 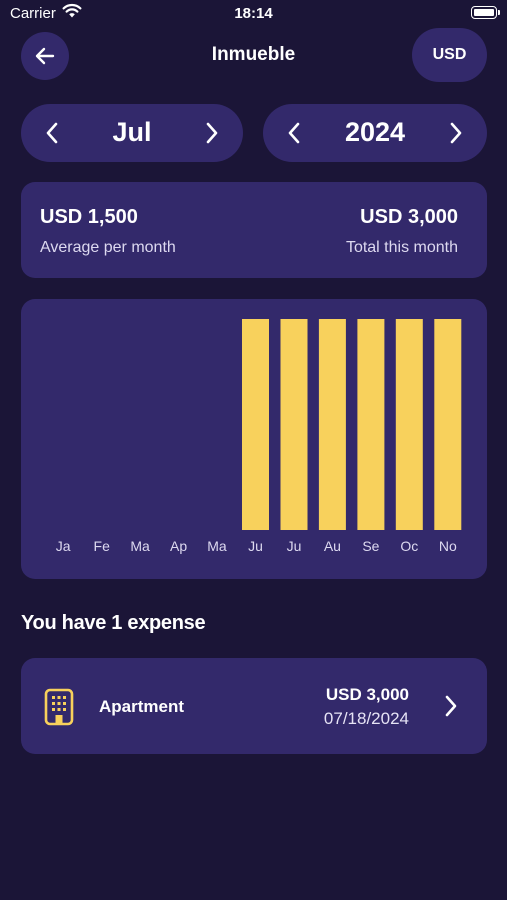 What do you see at coordinates (485, 12) in the screenshot?
I see `battery-icon` at bounding box center [485, 12].